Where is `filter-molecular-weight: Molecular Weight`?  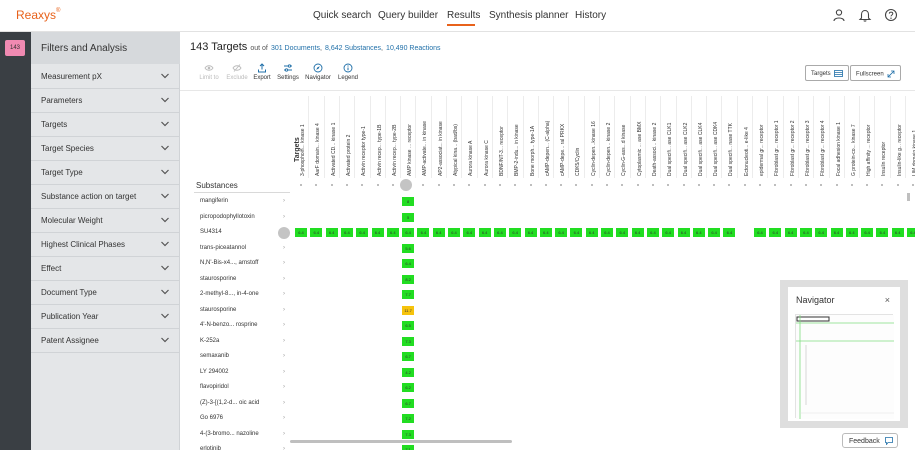 filter-molecular-weight: Molecular Weight is located at coordinates (105, 221).